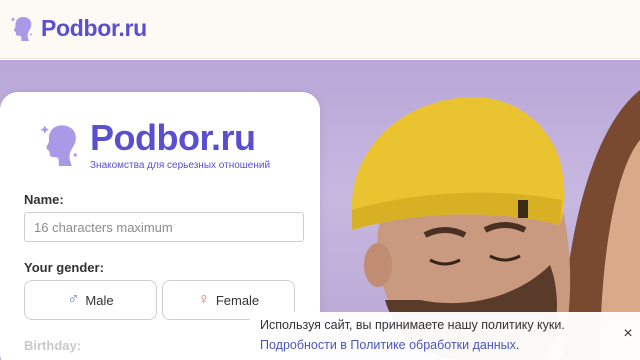  I want to click on gender-label: Your gender:, so click(64, 267).